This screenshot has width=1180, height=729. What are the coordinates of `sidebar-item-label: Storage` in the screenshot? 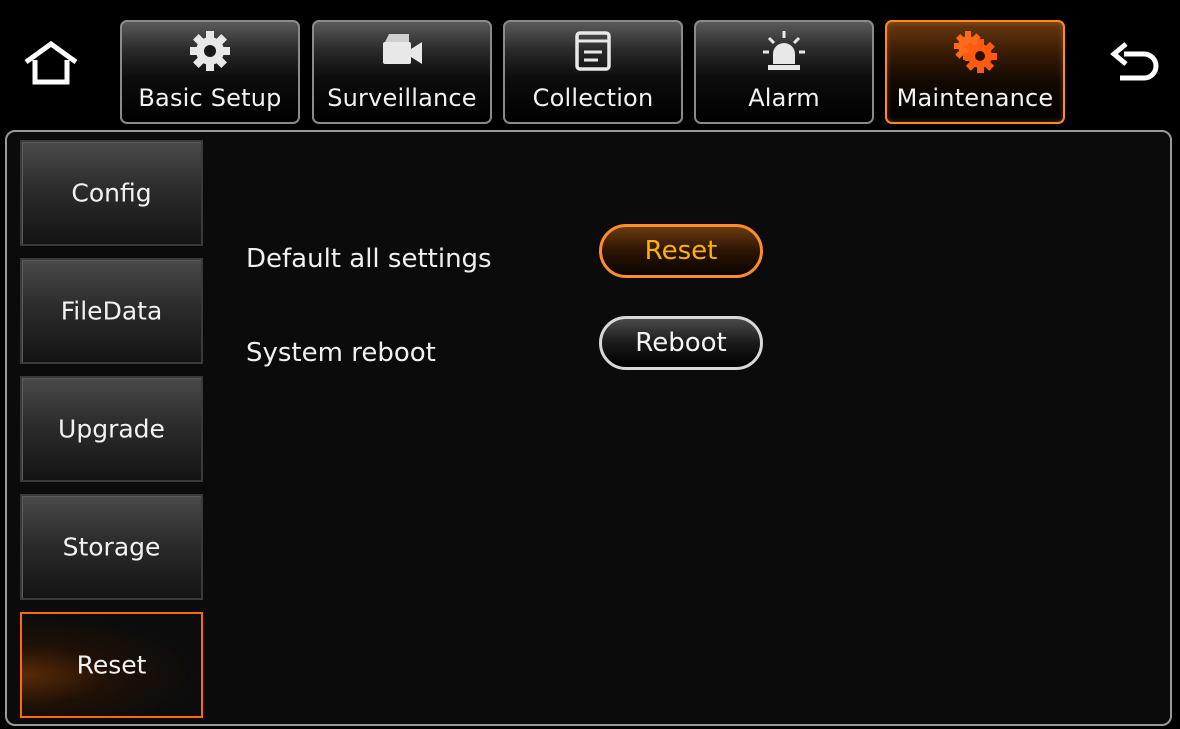 It's located at (111, 547).